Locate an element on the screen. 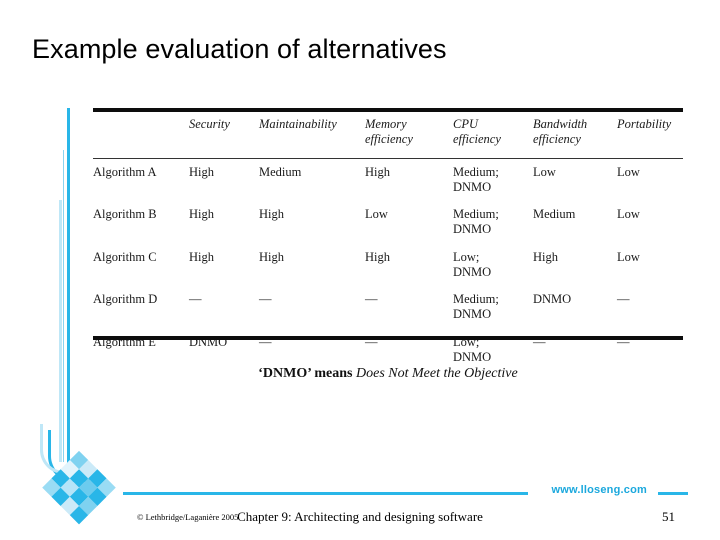 This screenshot has height=540, width=720. column-header-memory-efficiency: Memory efficiency is located at coordinates (409, 135).